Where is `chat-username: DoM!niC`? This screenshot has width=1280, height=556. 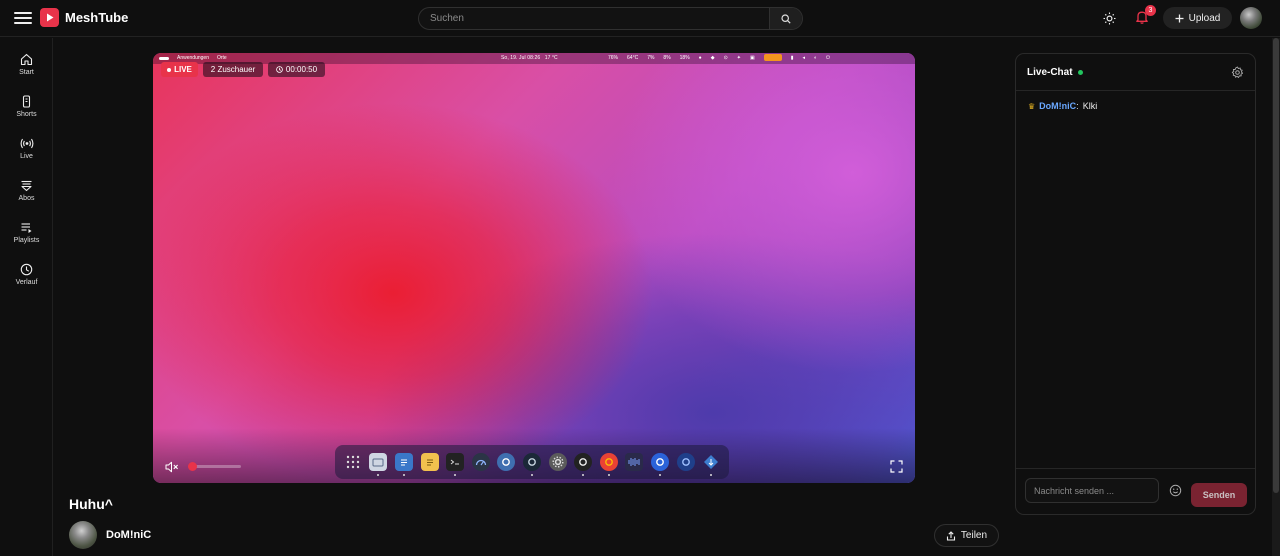 chat-username: DoM!niC is located at coordinates (1057, 106).